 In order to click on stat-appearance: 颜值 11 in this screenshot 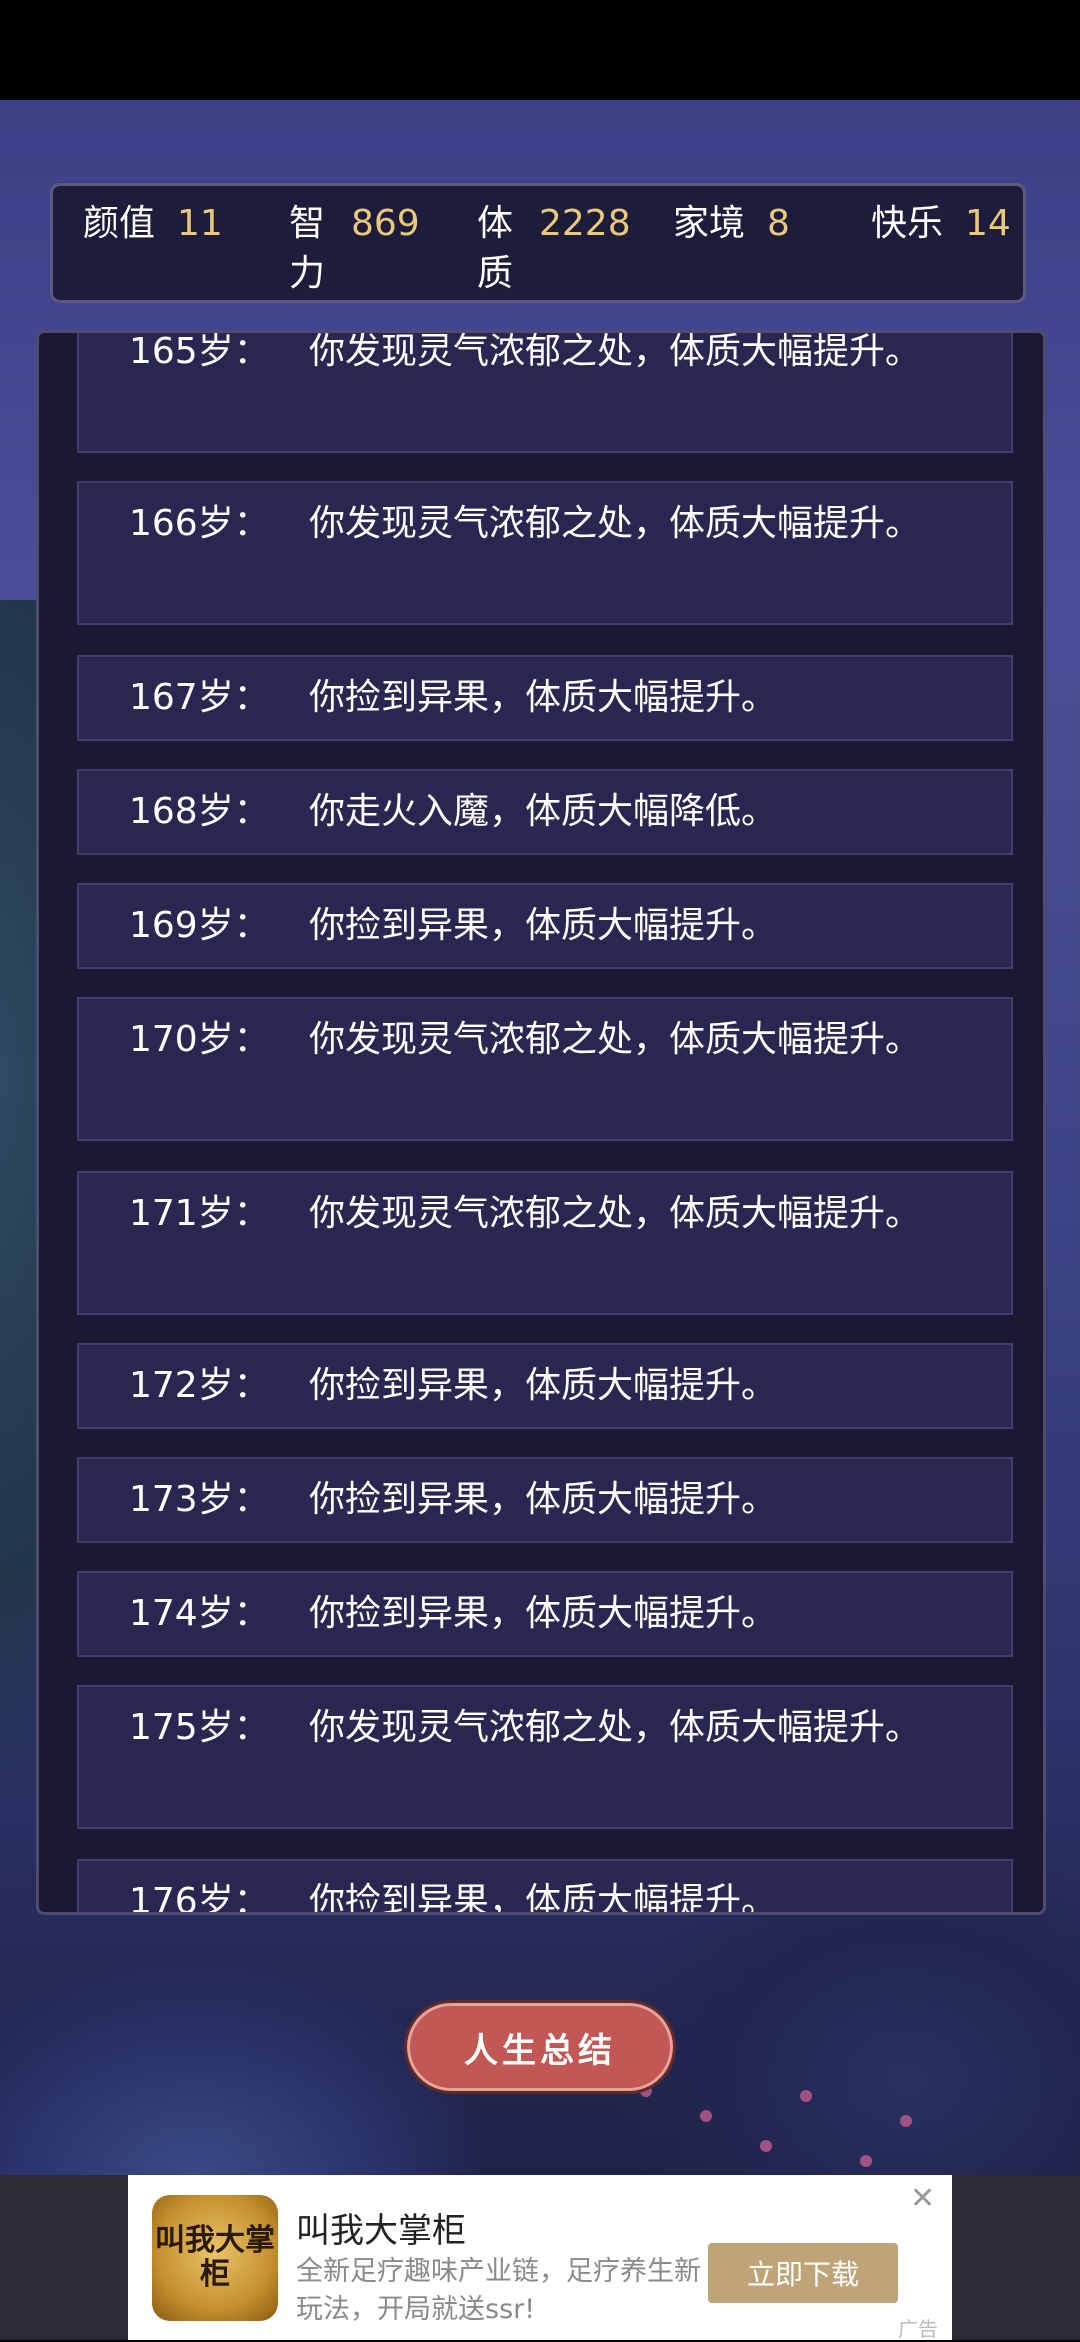, I will do `click(153, 224)`.